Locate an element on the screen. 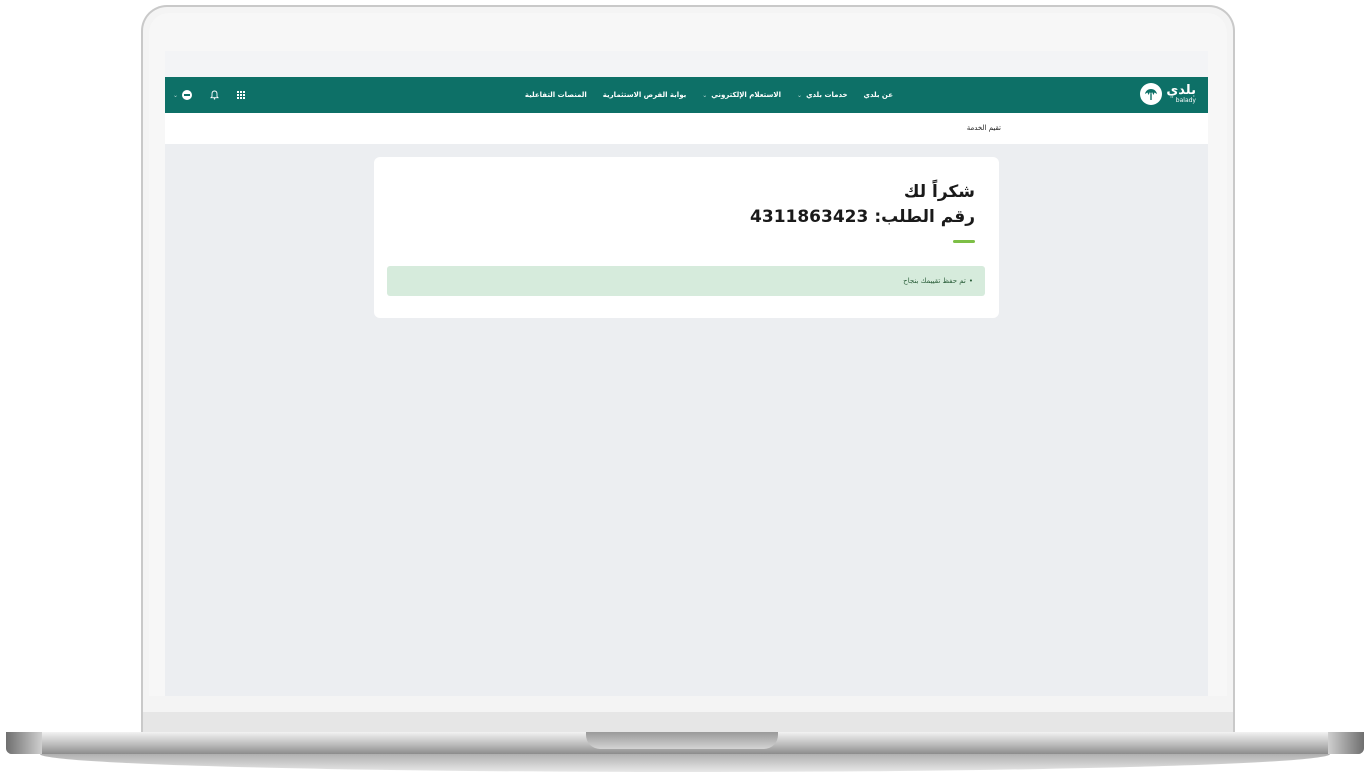 The height and width of the screenshot is (773, 1371). breadcrumb-bar: تقيم الخدمة is located at coordinates (686, 128).